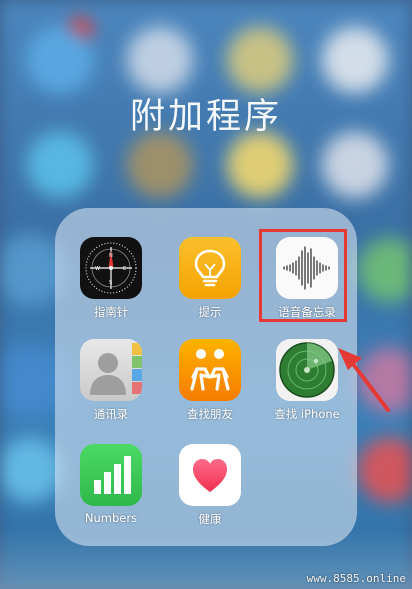 This screenshot has height=589, width=412. Describe the element at coordinates (210, 370) in the screenshot. I see `find-friends-icon` at that location.